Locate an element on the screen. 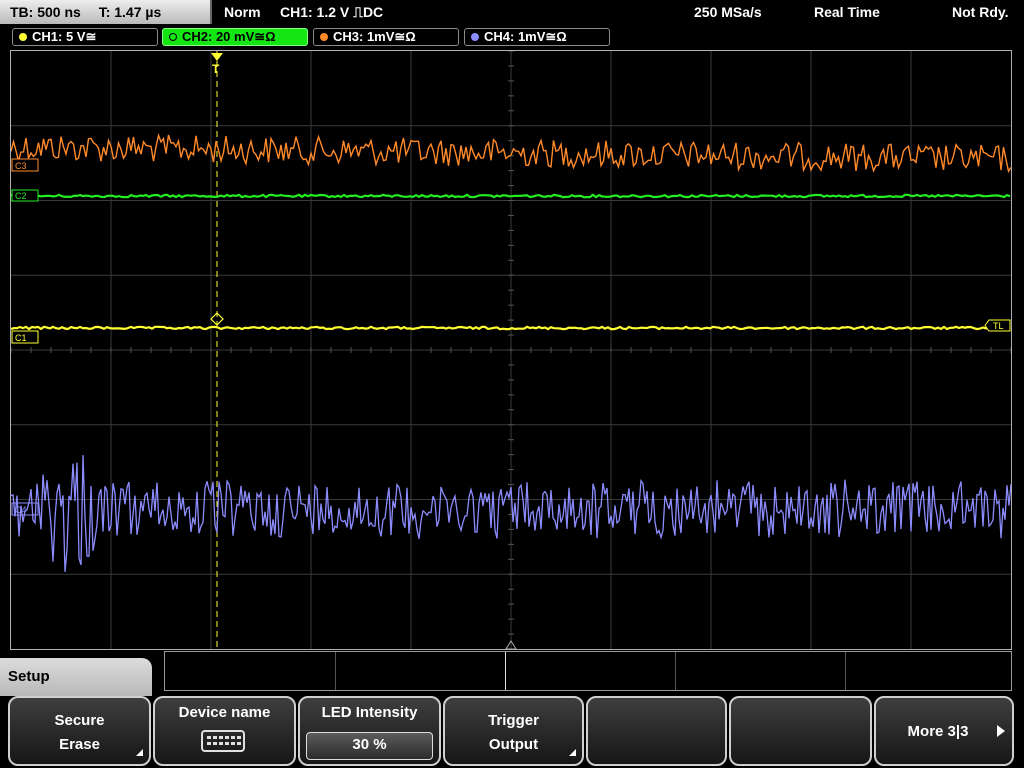  ch1-label: CH1: 5 V≅ is located at coordinates (64, 36).